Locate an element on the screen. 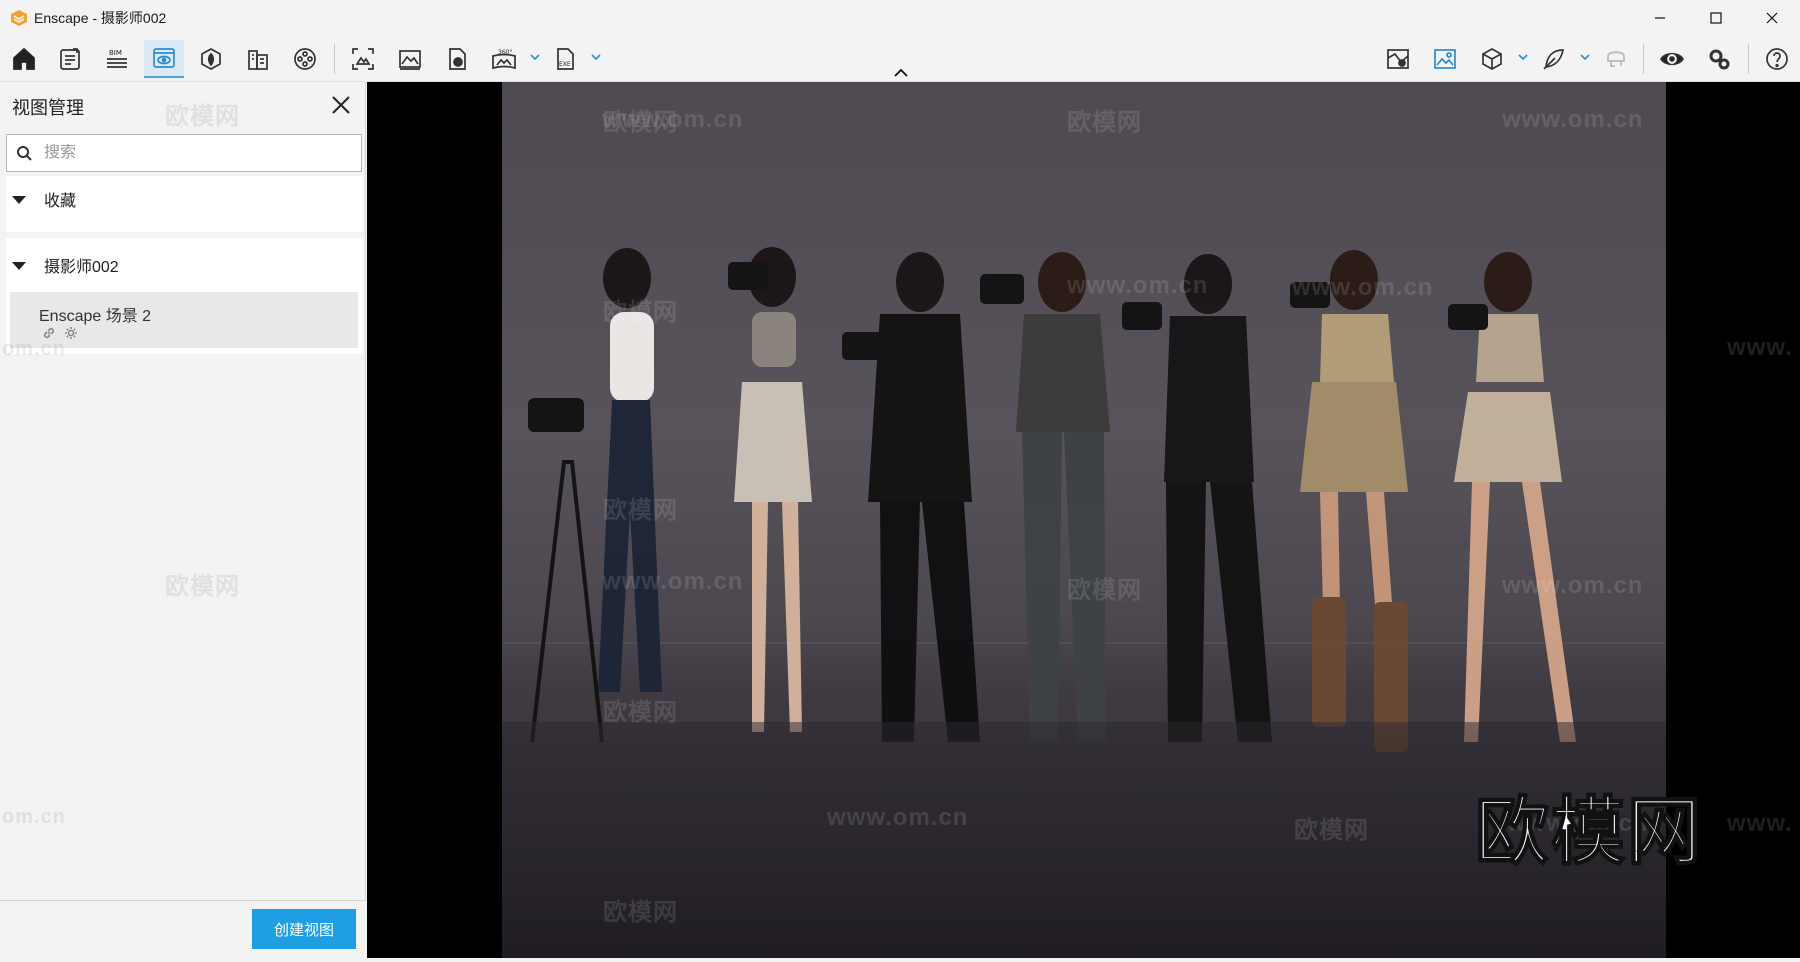  minimize-button is located at coordinates (1660, 18).